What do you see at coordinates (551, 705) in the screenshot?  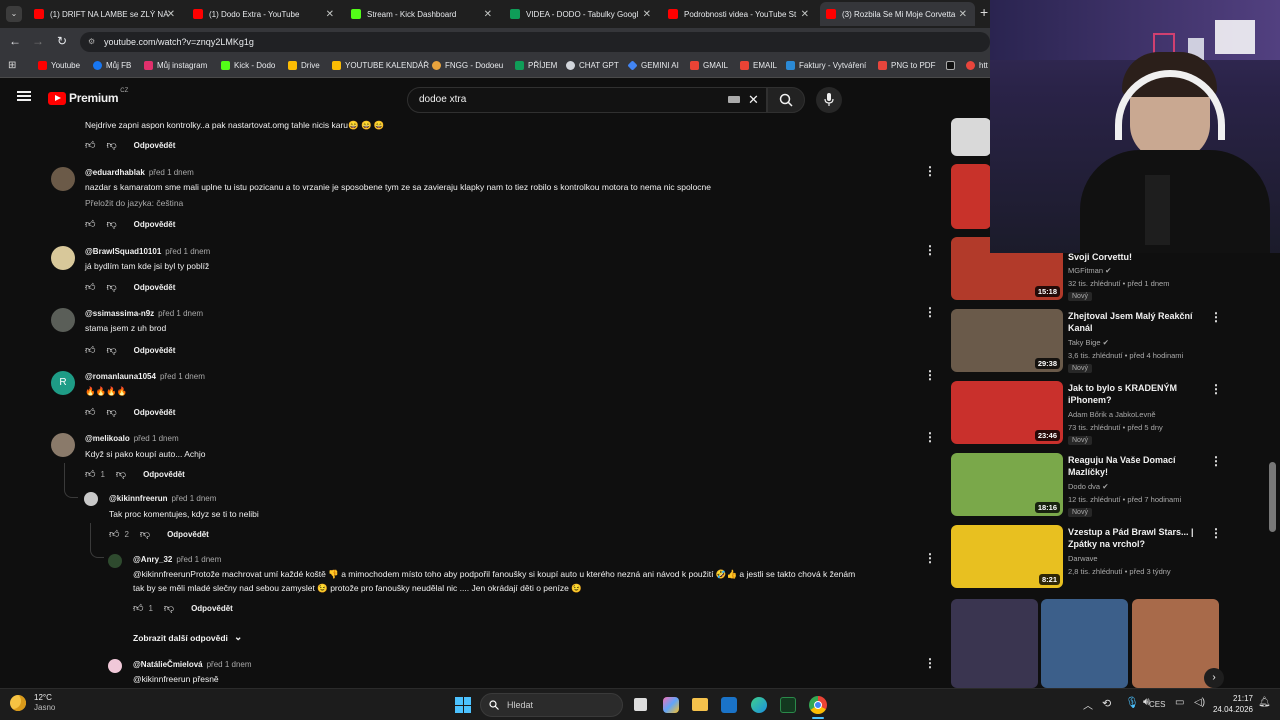 I see `taskbar-search: Hledat` at bounding box center [551, 705].